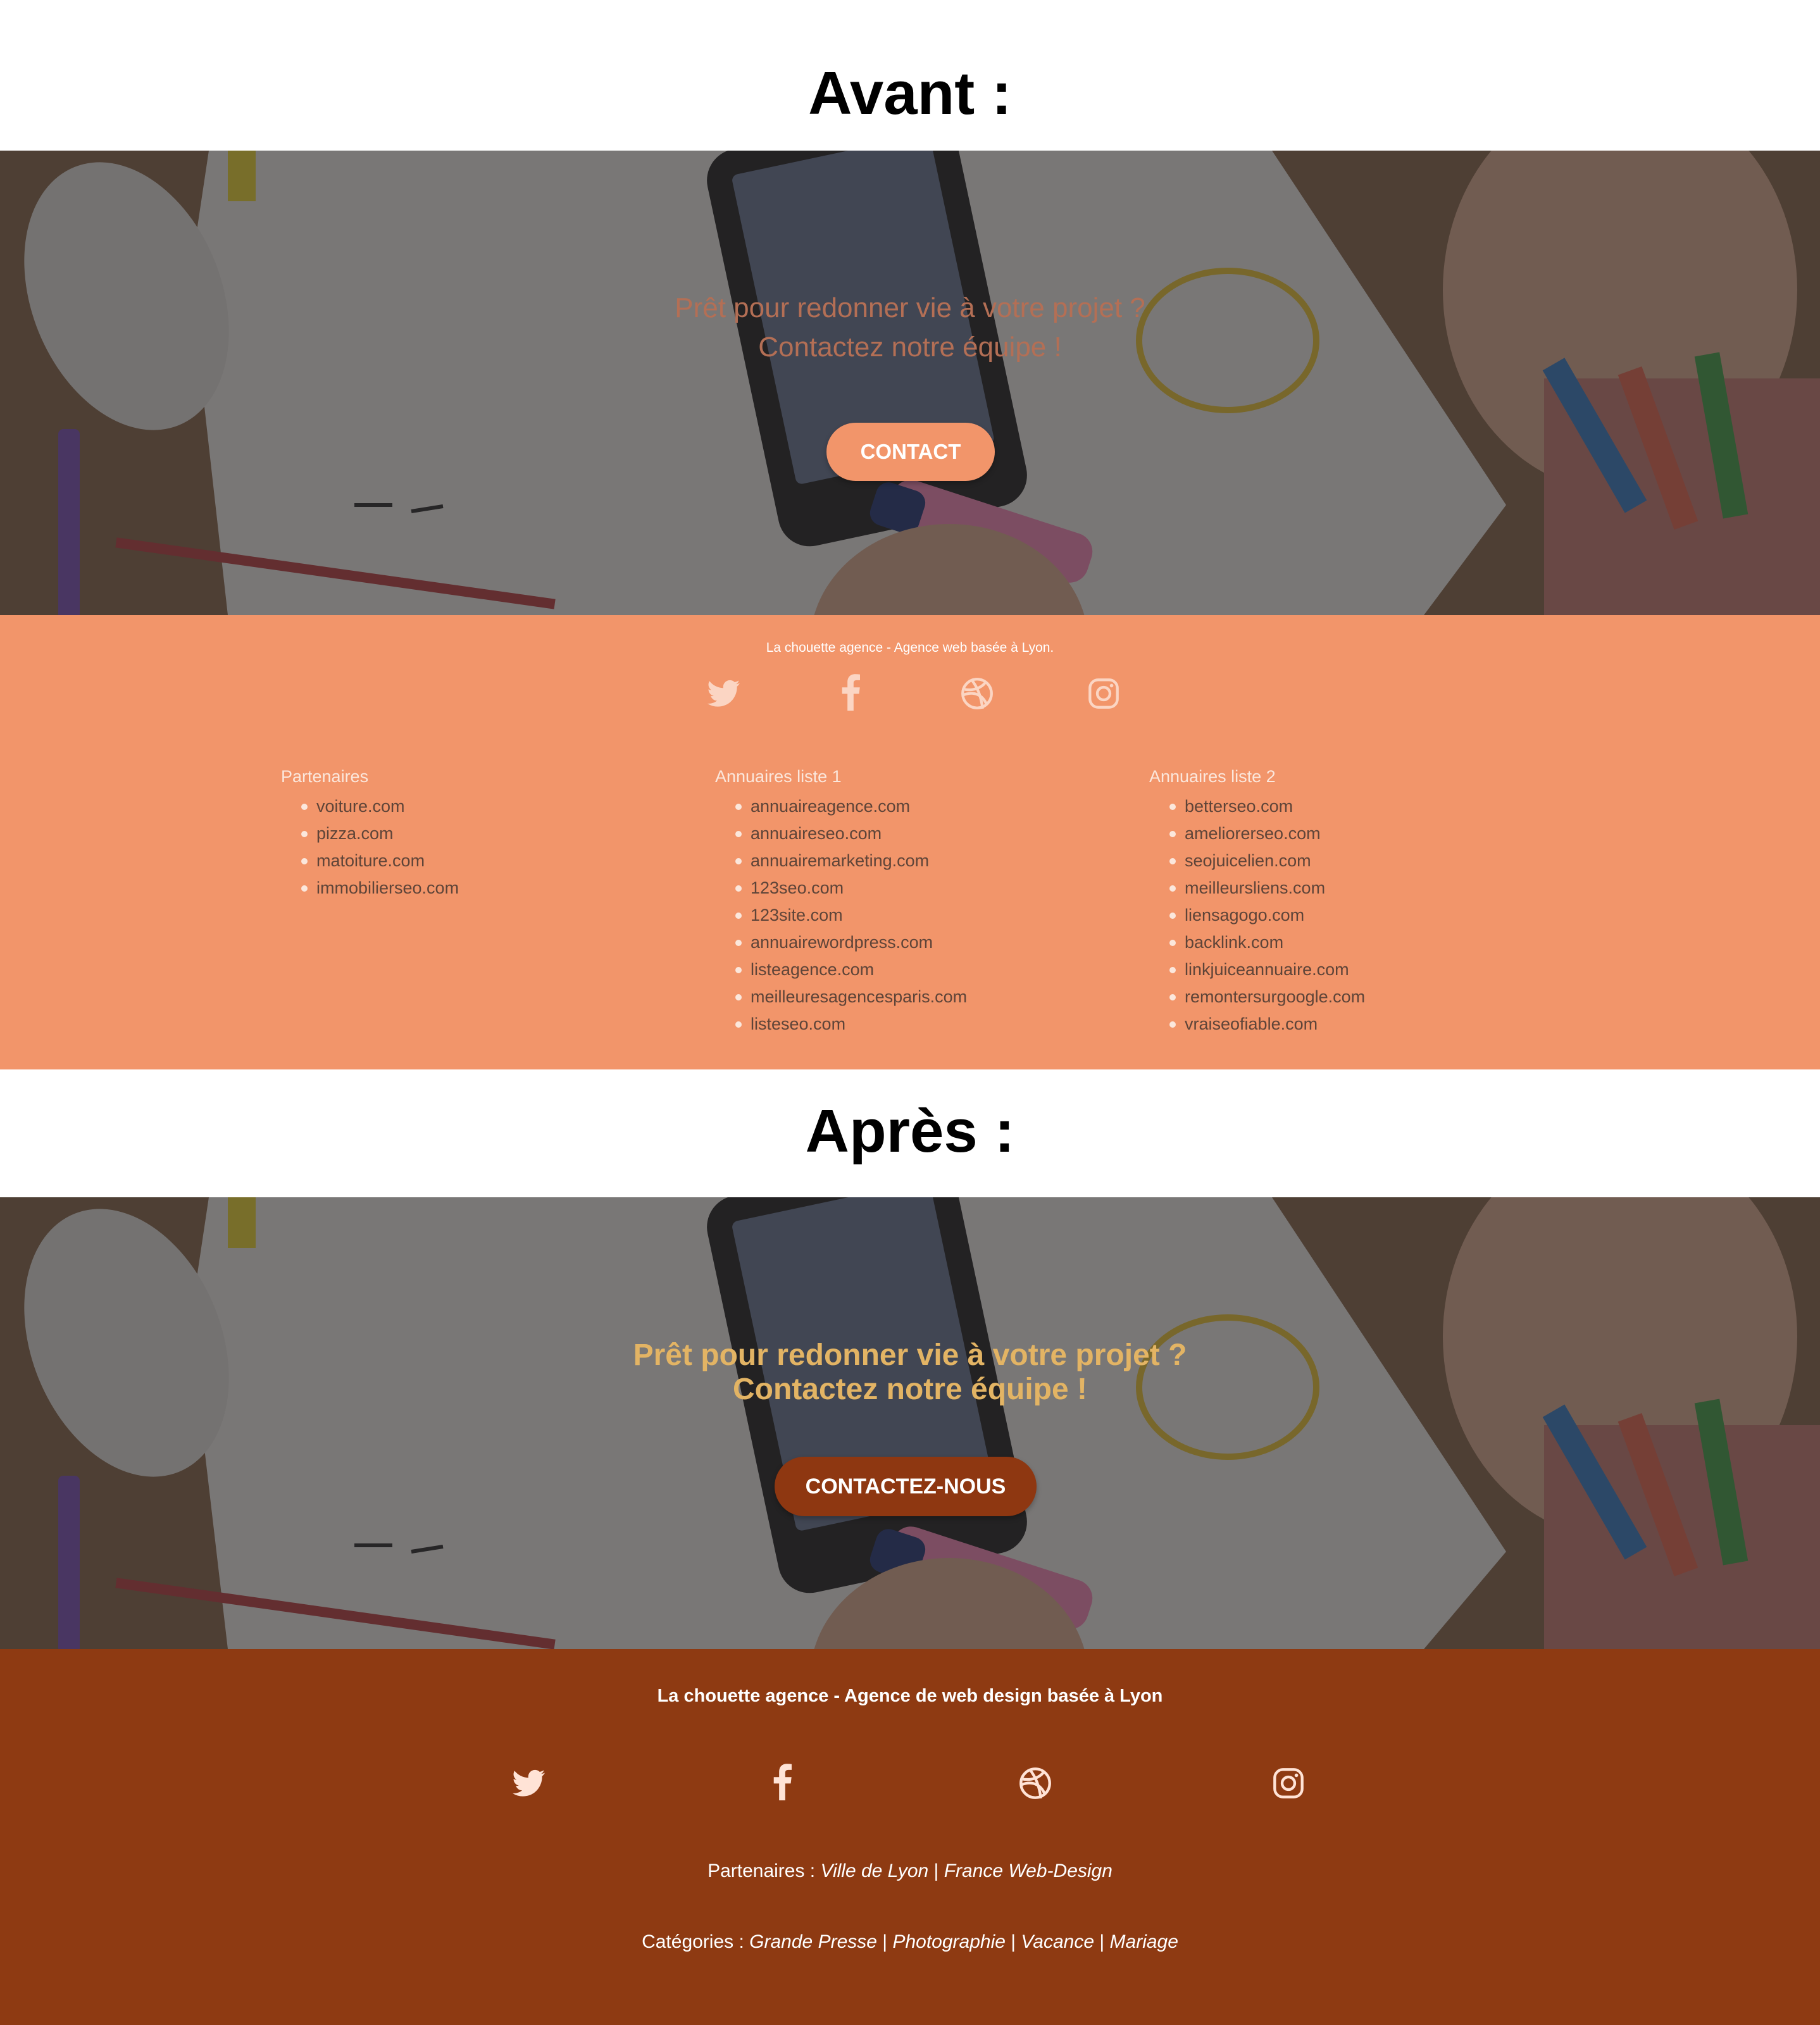 The width and height of the screenshot is (1820, 2025). Describe the element at coordinates (1057, 1941) in the screenshot. I see `category-link-vacance: Vacance` at that location.